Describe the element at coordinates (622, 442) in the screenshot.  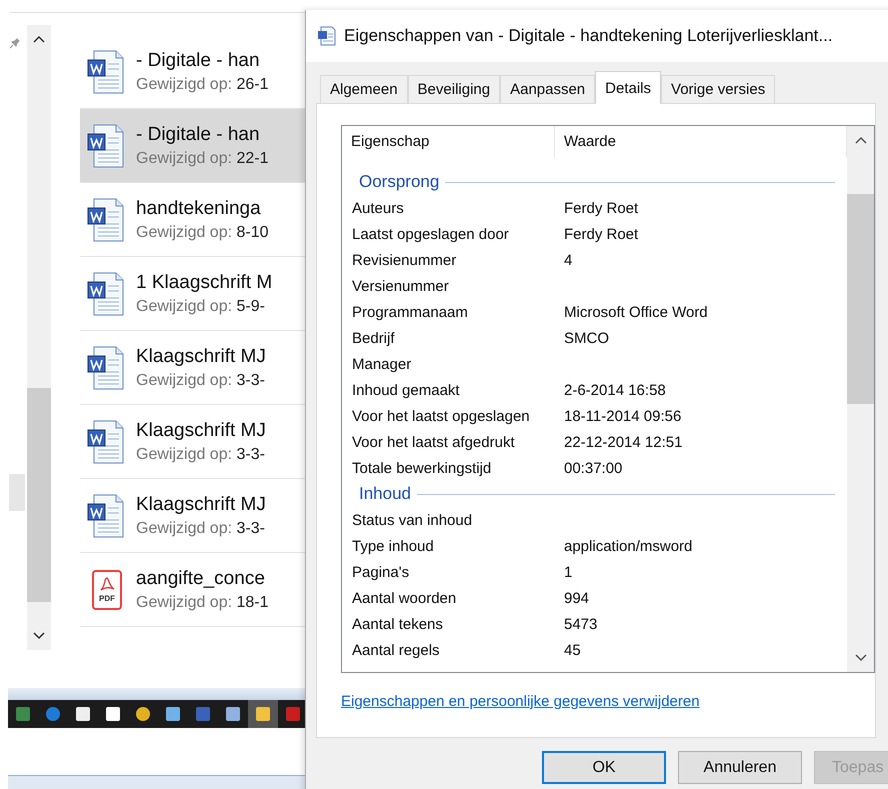
I see `property-value: 22-12-2014 12:51` at that location.